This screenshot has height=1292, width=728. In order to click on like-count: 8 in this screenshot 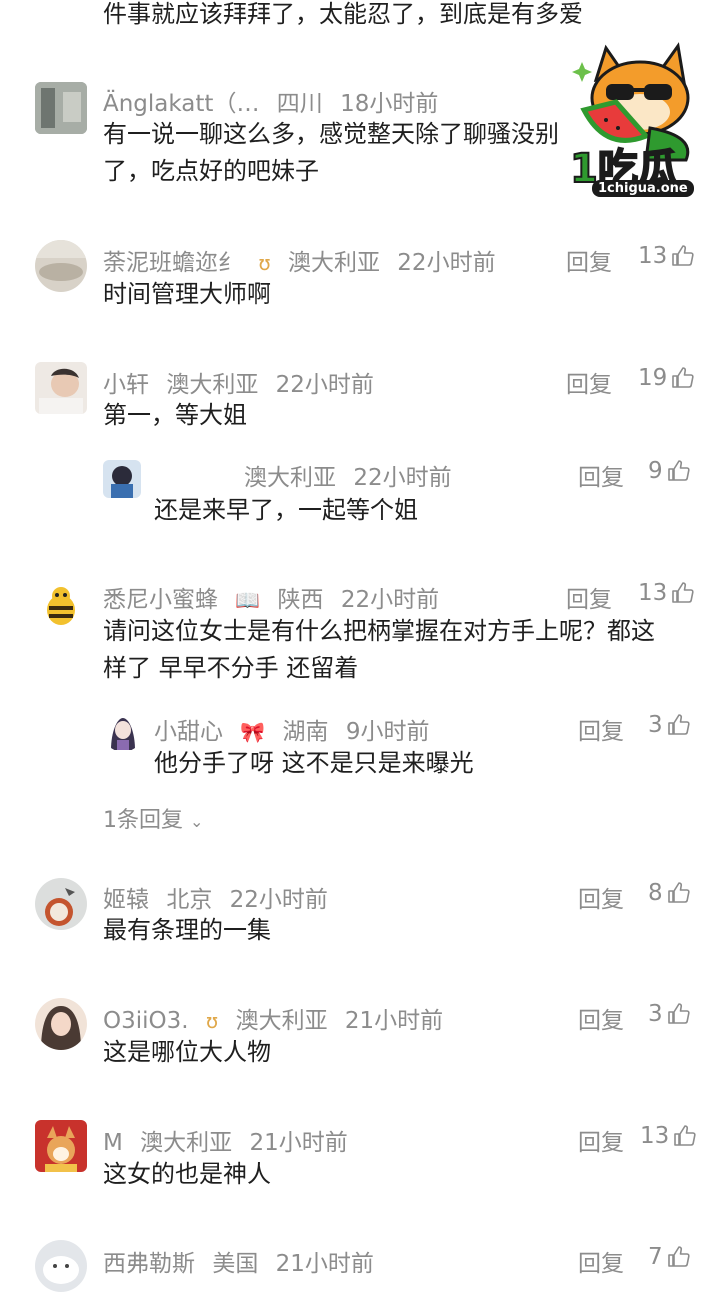, I will do `click(655, 893)`.